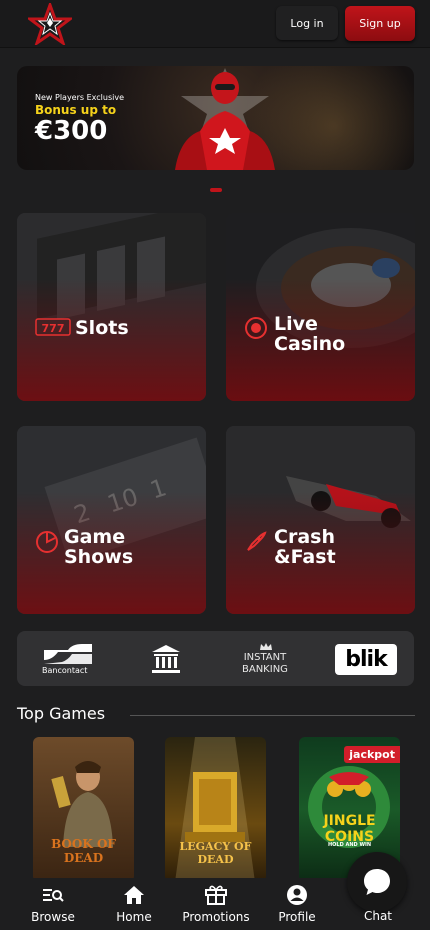  I want to click on nav-promotions: Promotions, so click(216, 901).